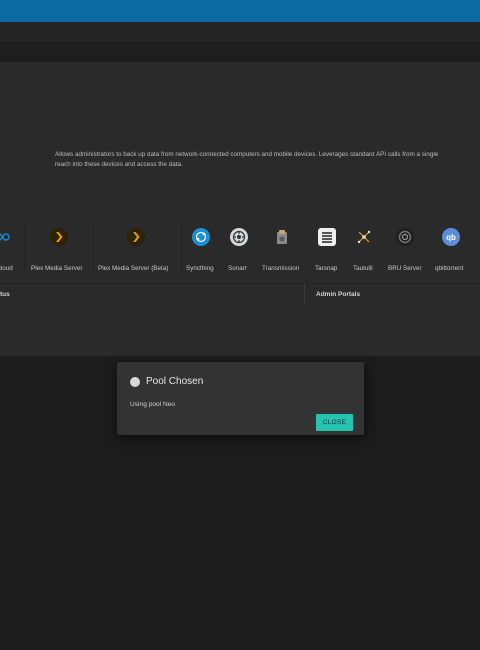  I want to click on plugin-tile-nextcloud: tcloud, so click(11, 250).